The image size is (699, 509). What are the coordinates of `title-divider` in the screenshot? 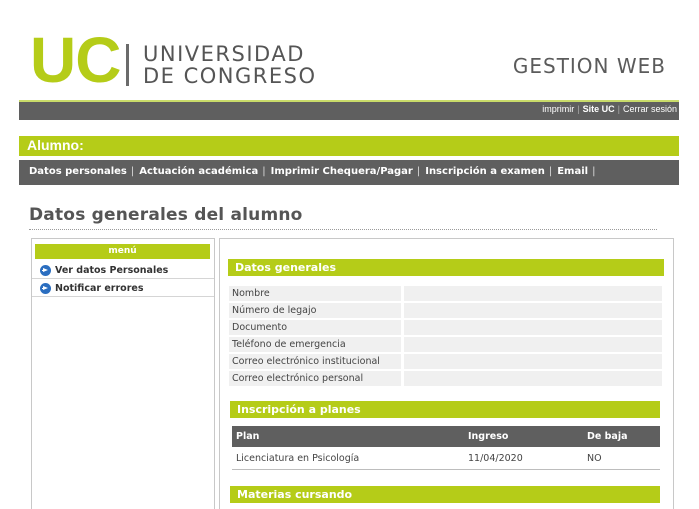 It's located at (343, 229).